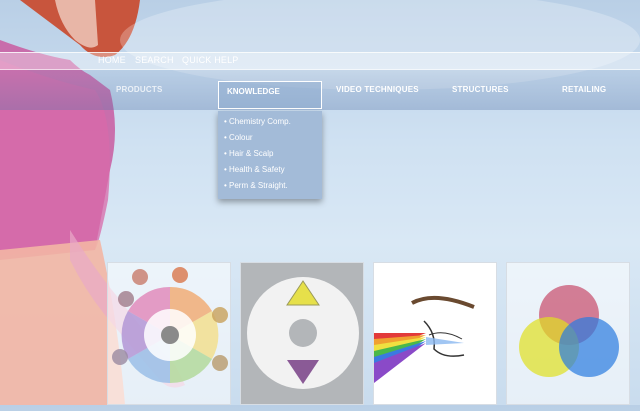  I want to click on light-prism-card, so click(435, 333).